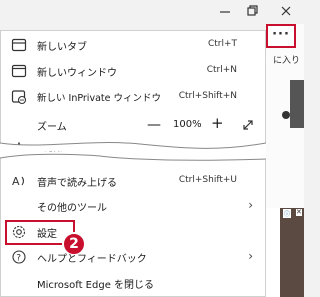 The image size is (320, 297). I want to click on zoom-out-button: —, so click(154, 125).